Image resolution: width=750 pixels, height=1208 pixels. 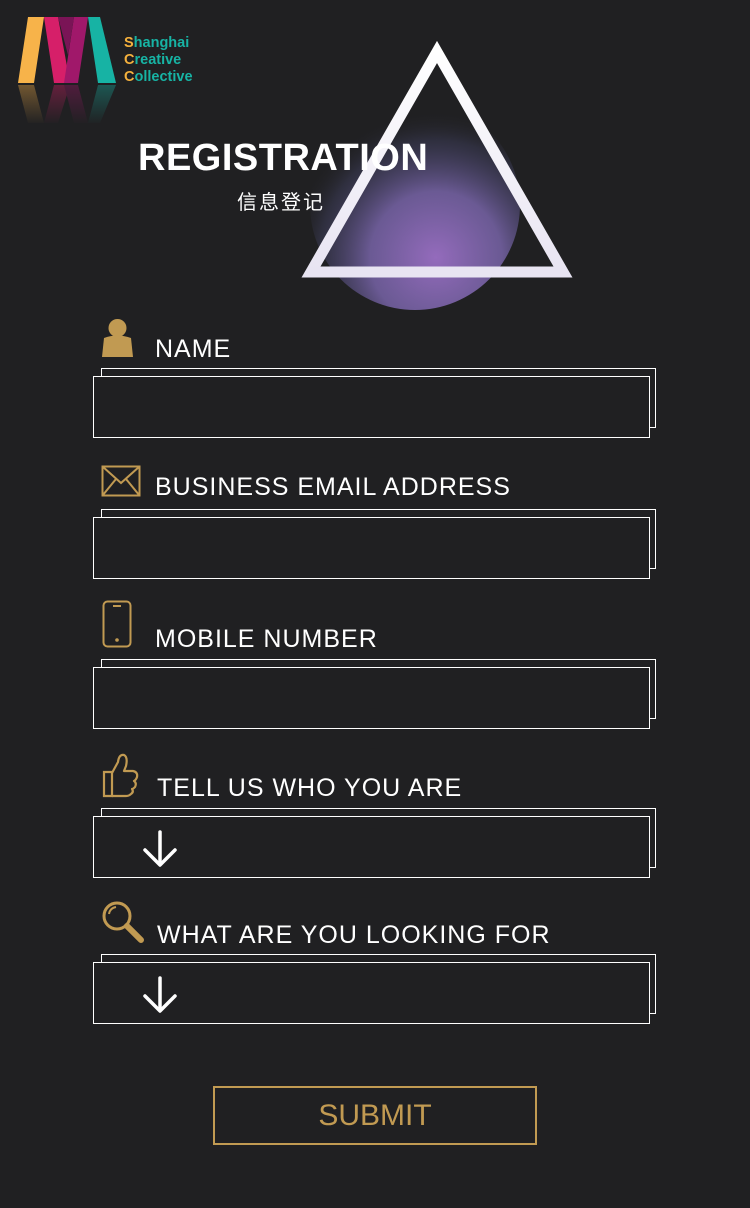 I want to click on logo-mark-icon, so click(x=68, y=71).